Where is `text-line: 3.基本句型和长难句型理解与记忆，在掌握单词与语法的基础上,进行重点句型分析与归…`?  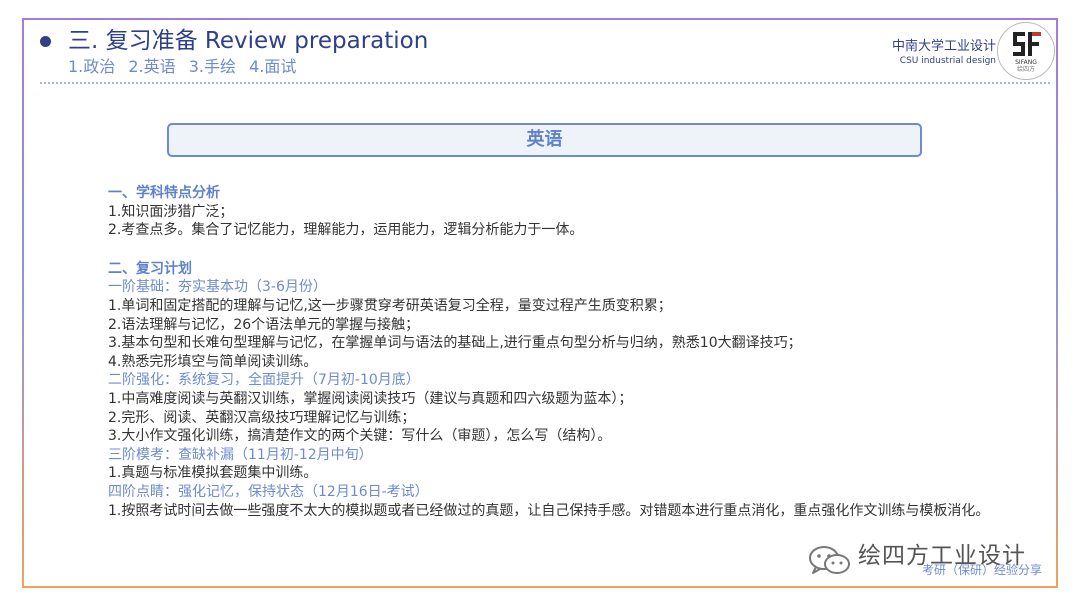
text-line: 3.基本句型和长难句型理解与记忆，在掌握单词与语法的基础上,进行重点句型分析与归… is located at coordinates (455, 343).